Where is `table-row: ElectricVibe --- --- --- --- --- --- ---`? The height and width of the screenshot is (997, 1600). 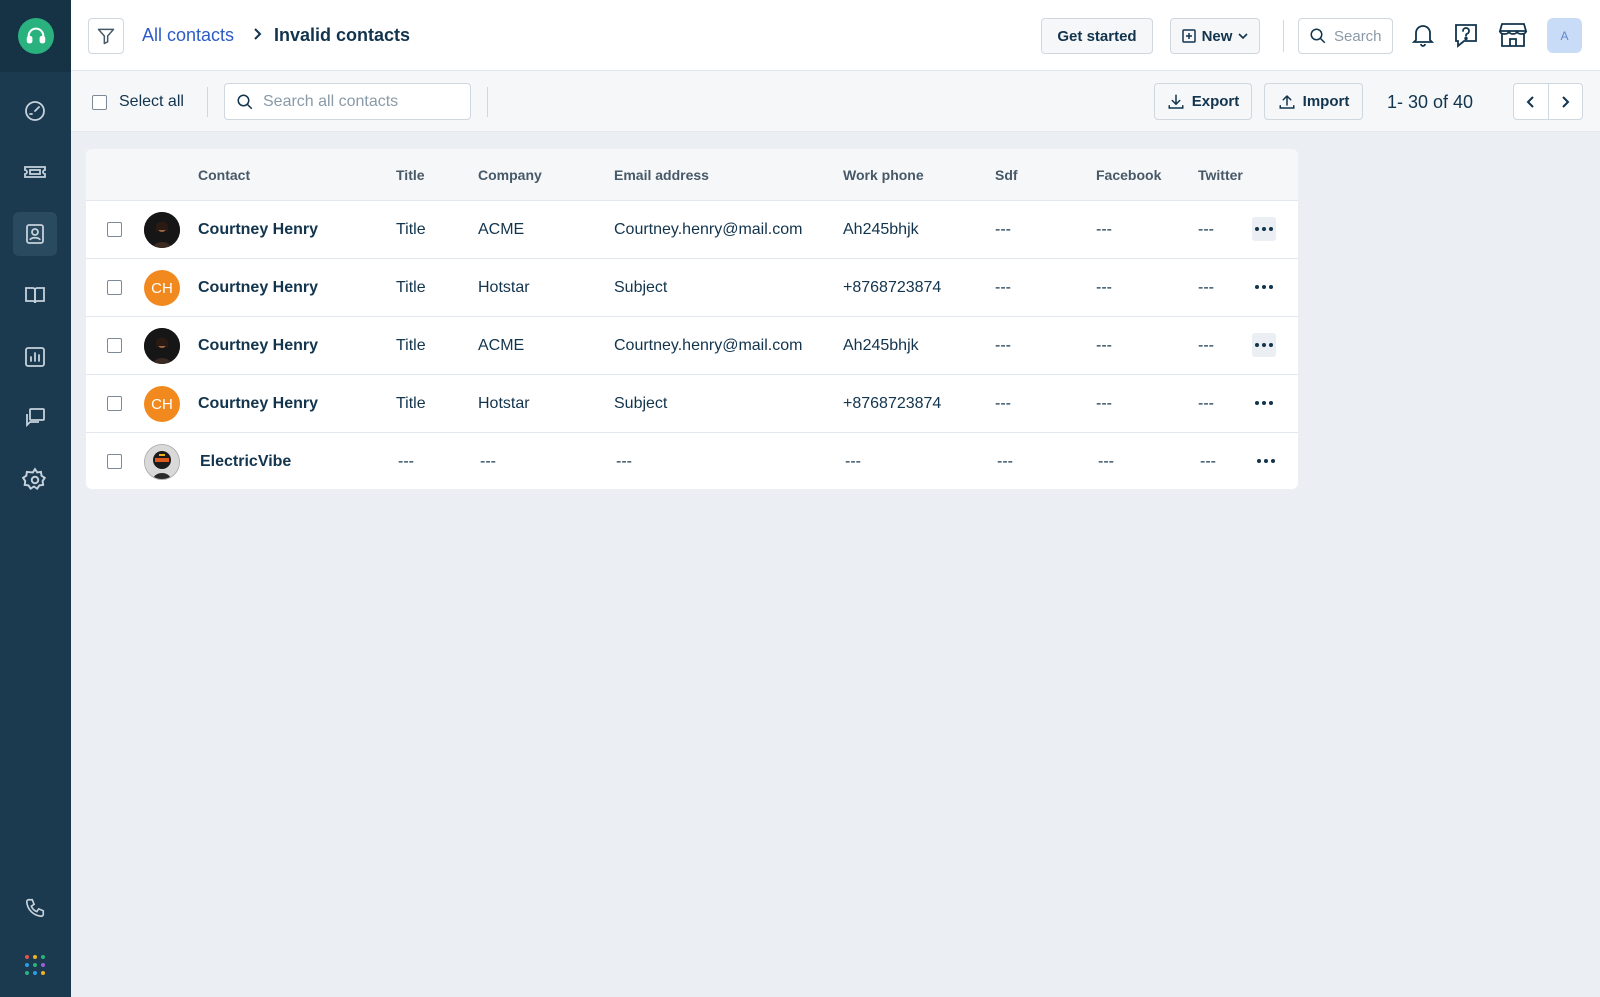 table-row: ElectricVibe --- --- --- --- --- --- --- is located at coordinates (692, 461).